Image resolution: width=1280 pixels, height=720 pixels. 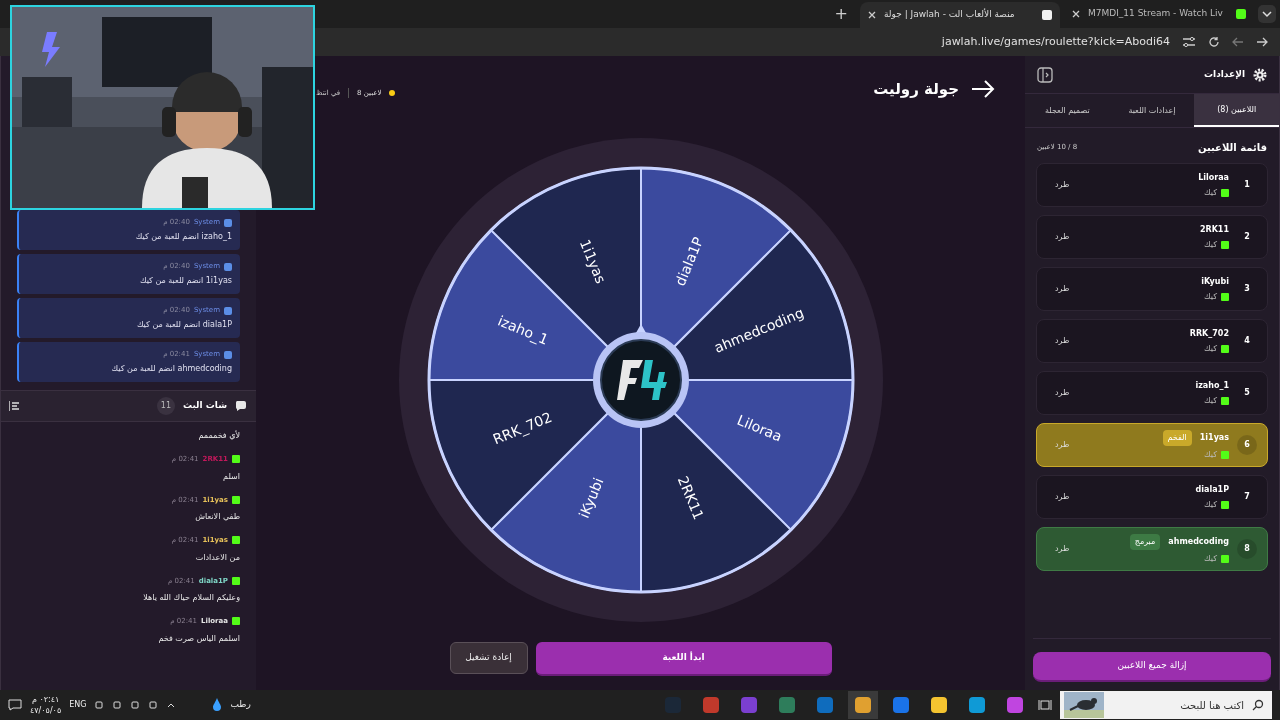 I want to click on remove-all-players-button: إزالة جميع اللاعبين, so click(x=1152, y=667).